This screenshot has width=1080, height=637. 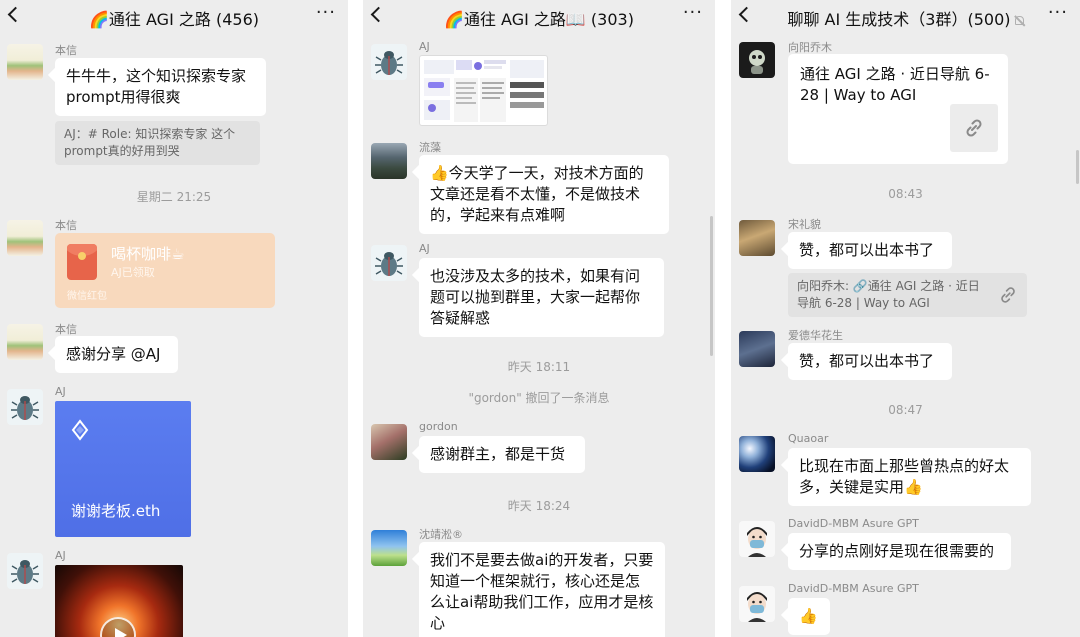 I want to click on image-message: 谢谢老板.eth, so click(x=123, y=469).